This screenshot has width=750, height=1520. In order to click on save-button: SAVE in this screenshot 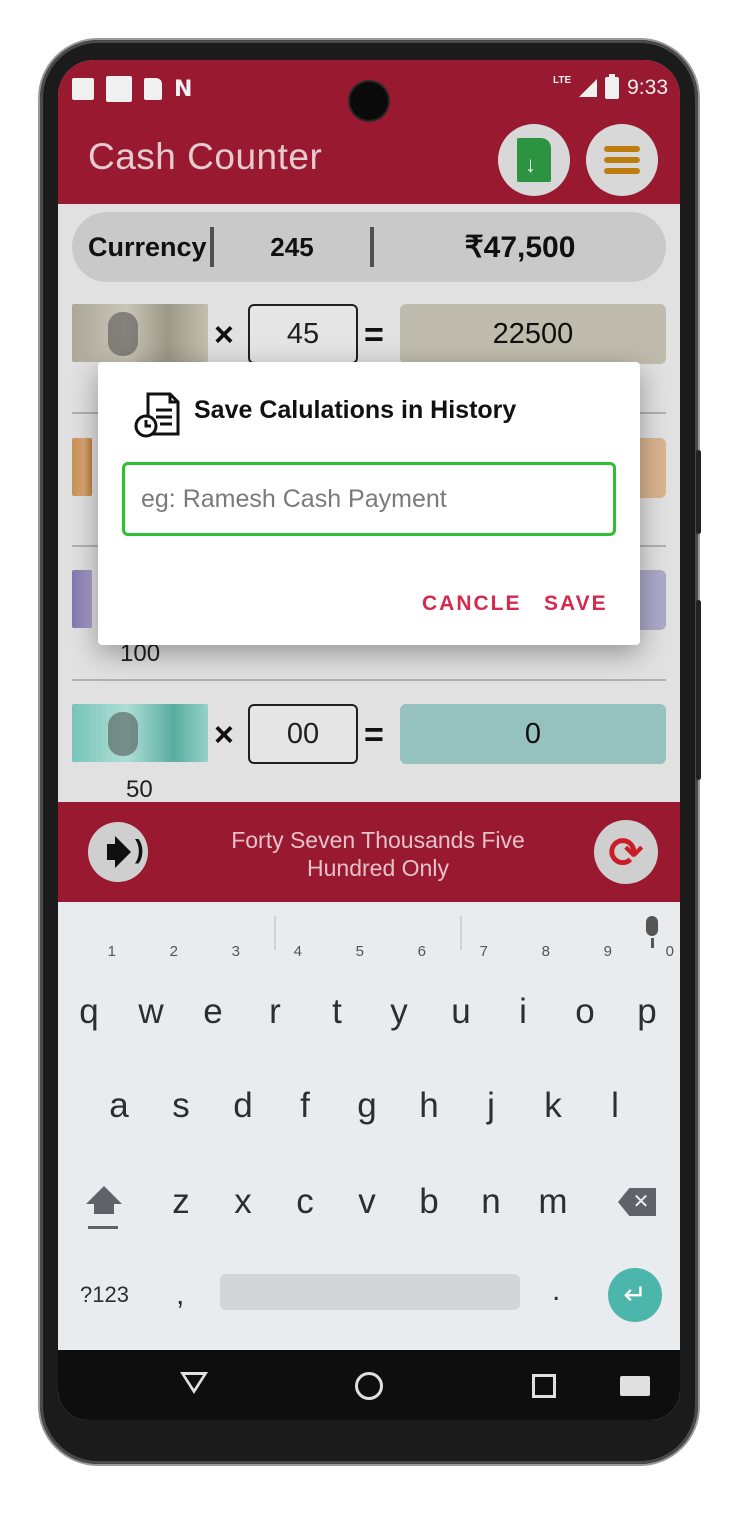, I will do `click(576, 604)`.